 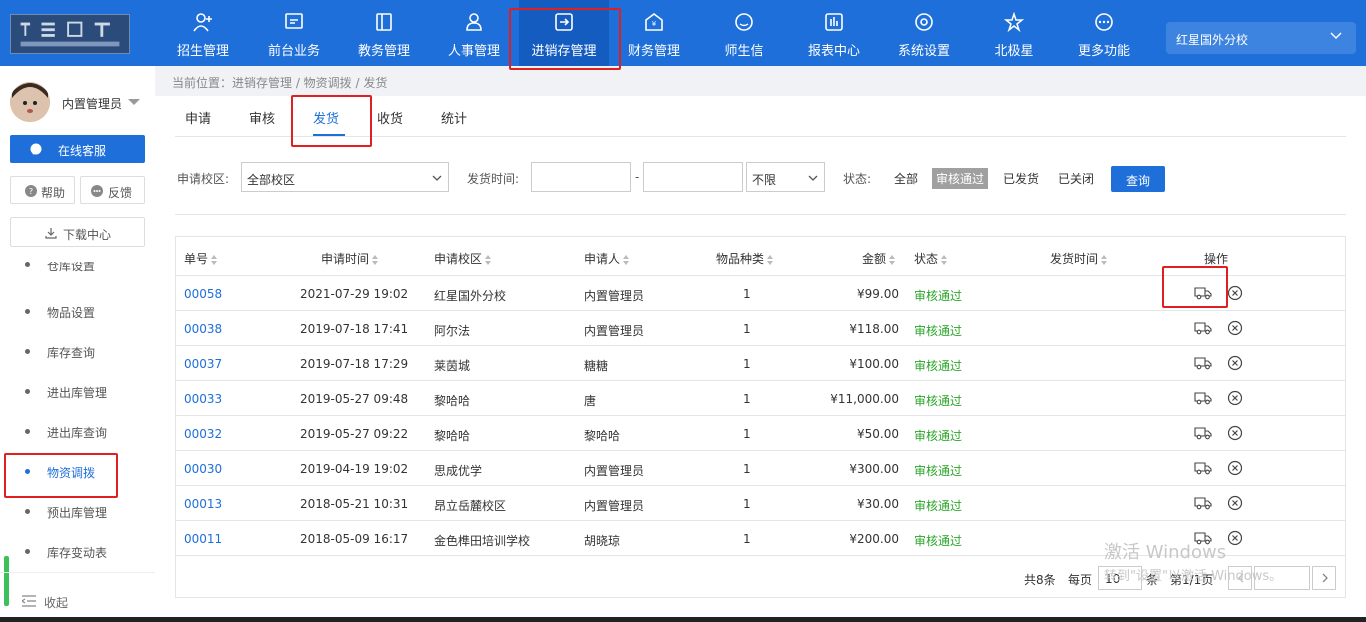 What do you see at coordinates (564, 33) in the screenshot?
I see `nav-item-4: 进销存管理` at bounding box center [564, 33].